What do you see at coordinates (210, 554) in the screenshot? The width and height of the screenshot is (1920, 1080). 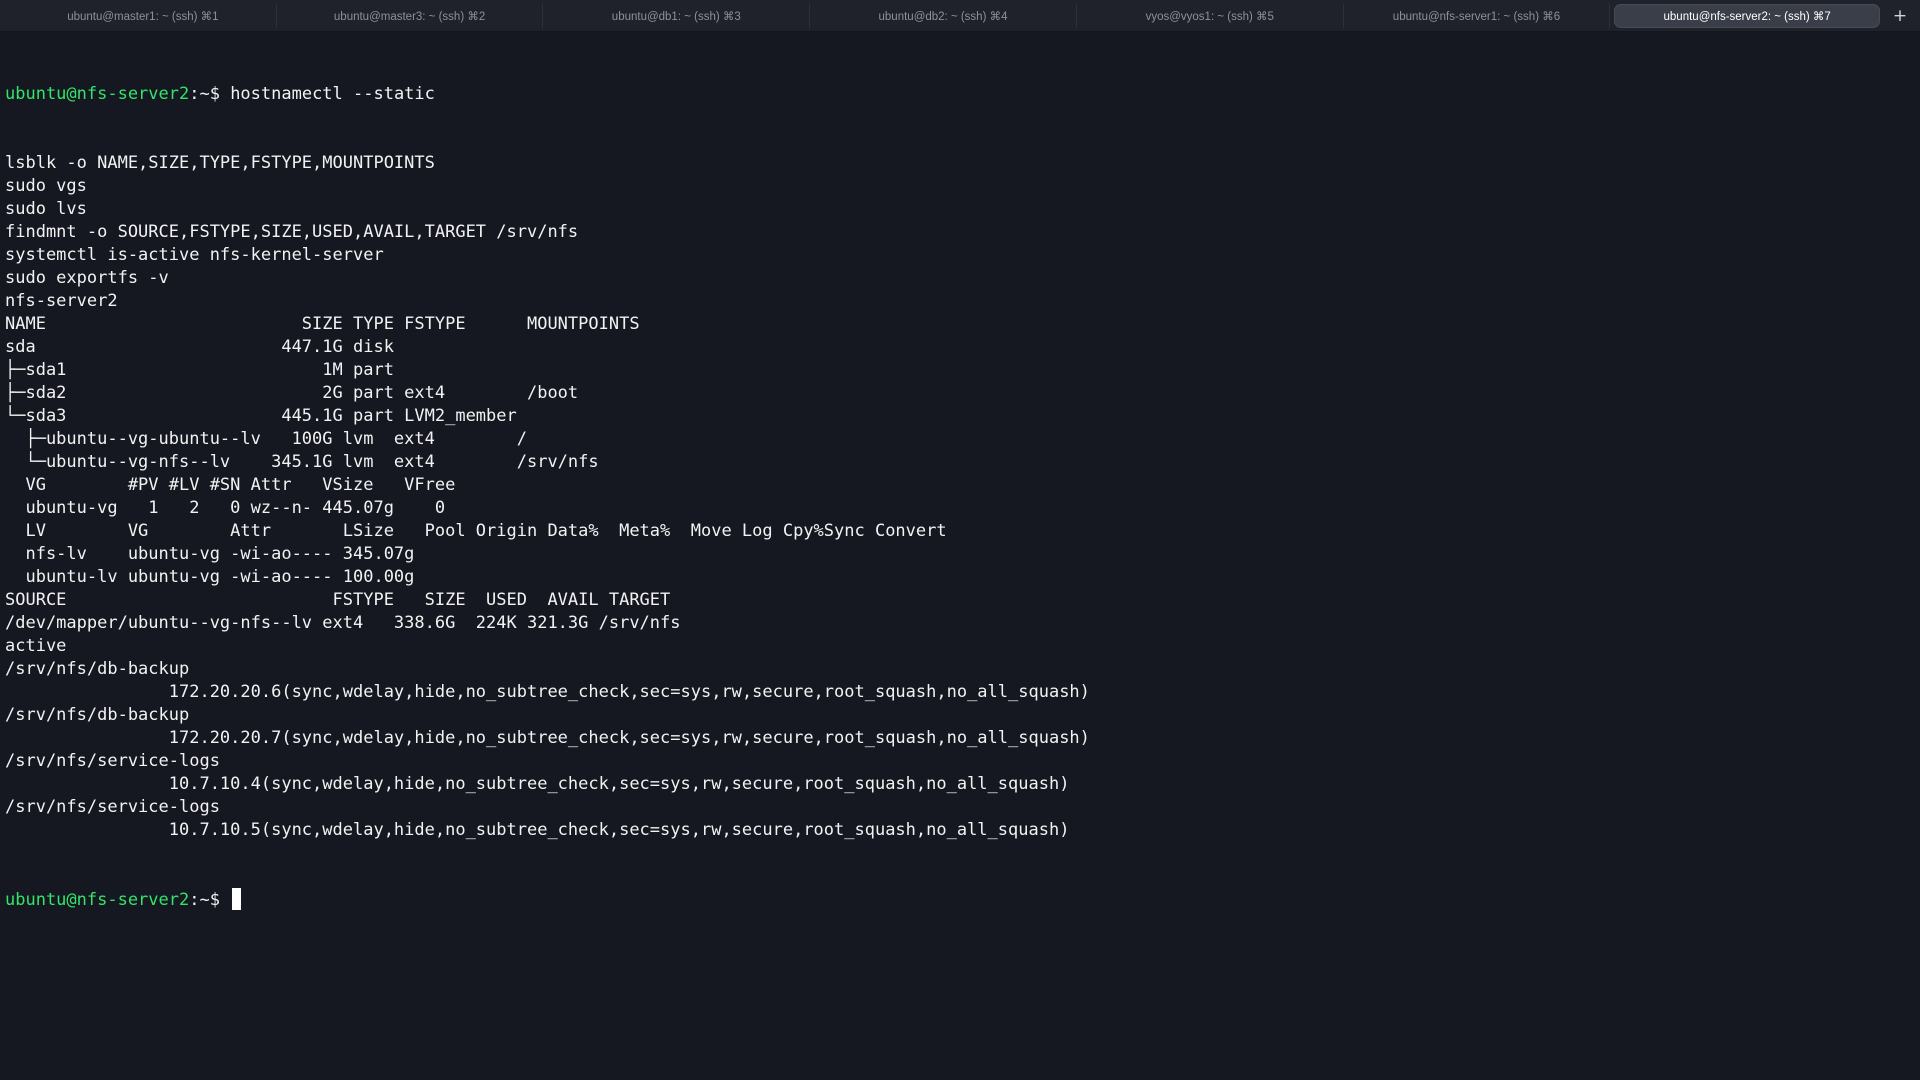 I see `output-line: nfs-lv ubuntu-vg -wi-ao---- 345.07g` at bounding box center [210, 554].